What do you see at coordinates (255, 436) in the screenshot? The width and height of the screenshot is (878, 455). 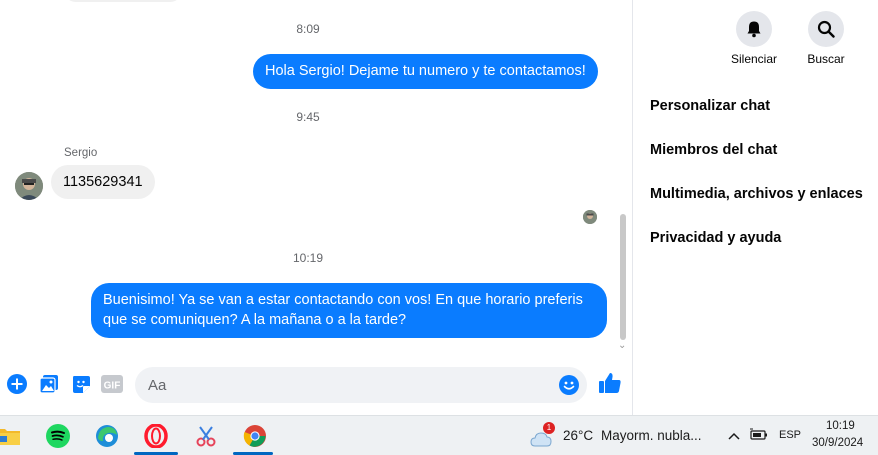 I see `chrome-browser-icon` at bounding box center [255, 436].